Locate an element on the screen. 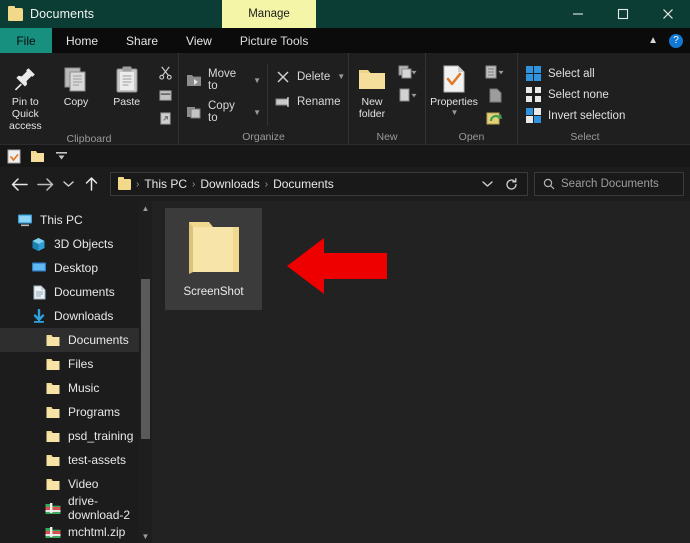  new-item-icon is located at coordinates (408, 72).